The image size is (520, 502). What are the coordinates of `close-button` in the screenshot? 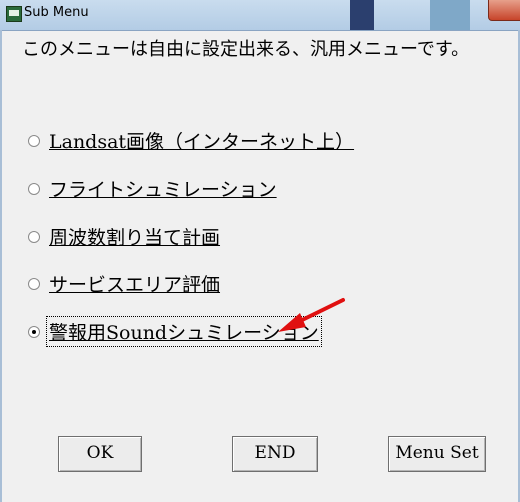 It's located at (504, 10).